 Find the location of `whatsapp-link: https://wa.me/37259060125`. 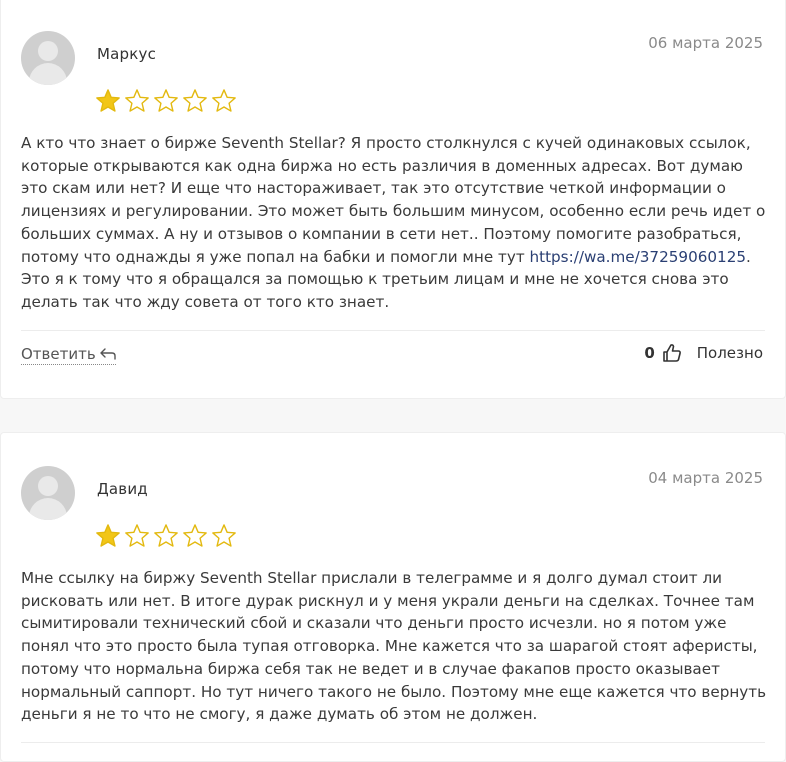

whatsapp-link: https://wa.me/37259060125 is located at coordinates (638, 257).